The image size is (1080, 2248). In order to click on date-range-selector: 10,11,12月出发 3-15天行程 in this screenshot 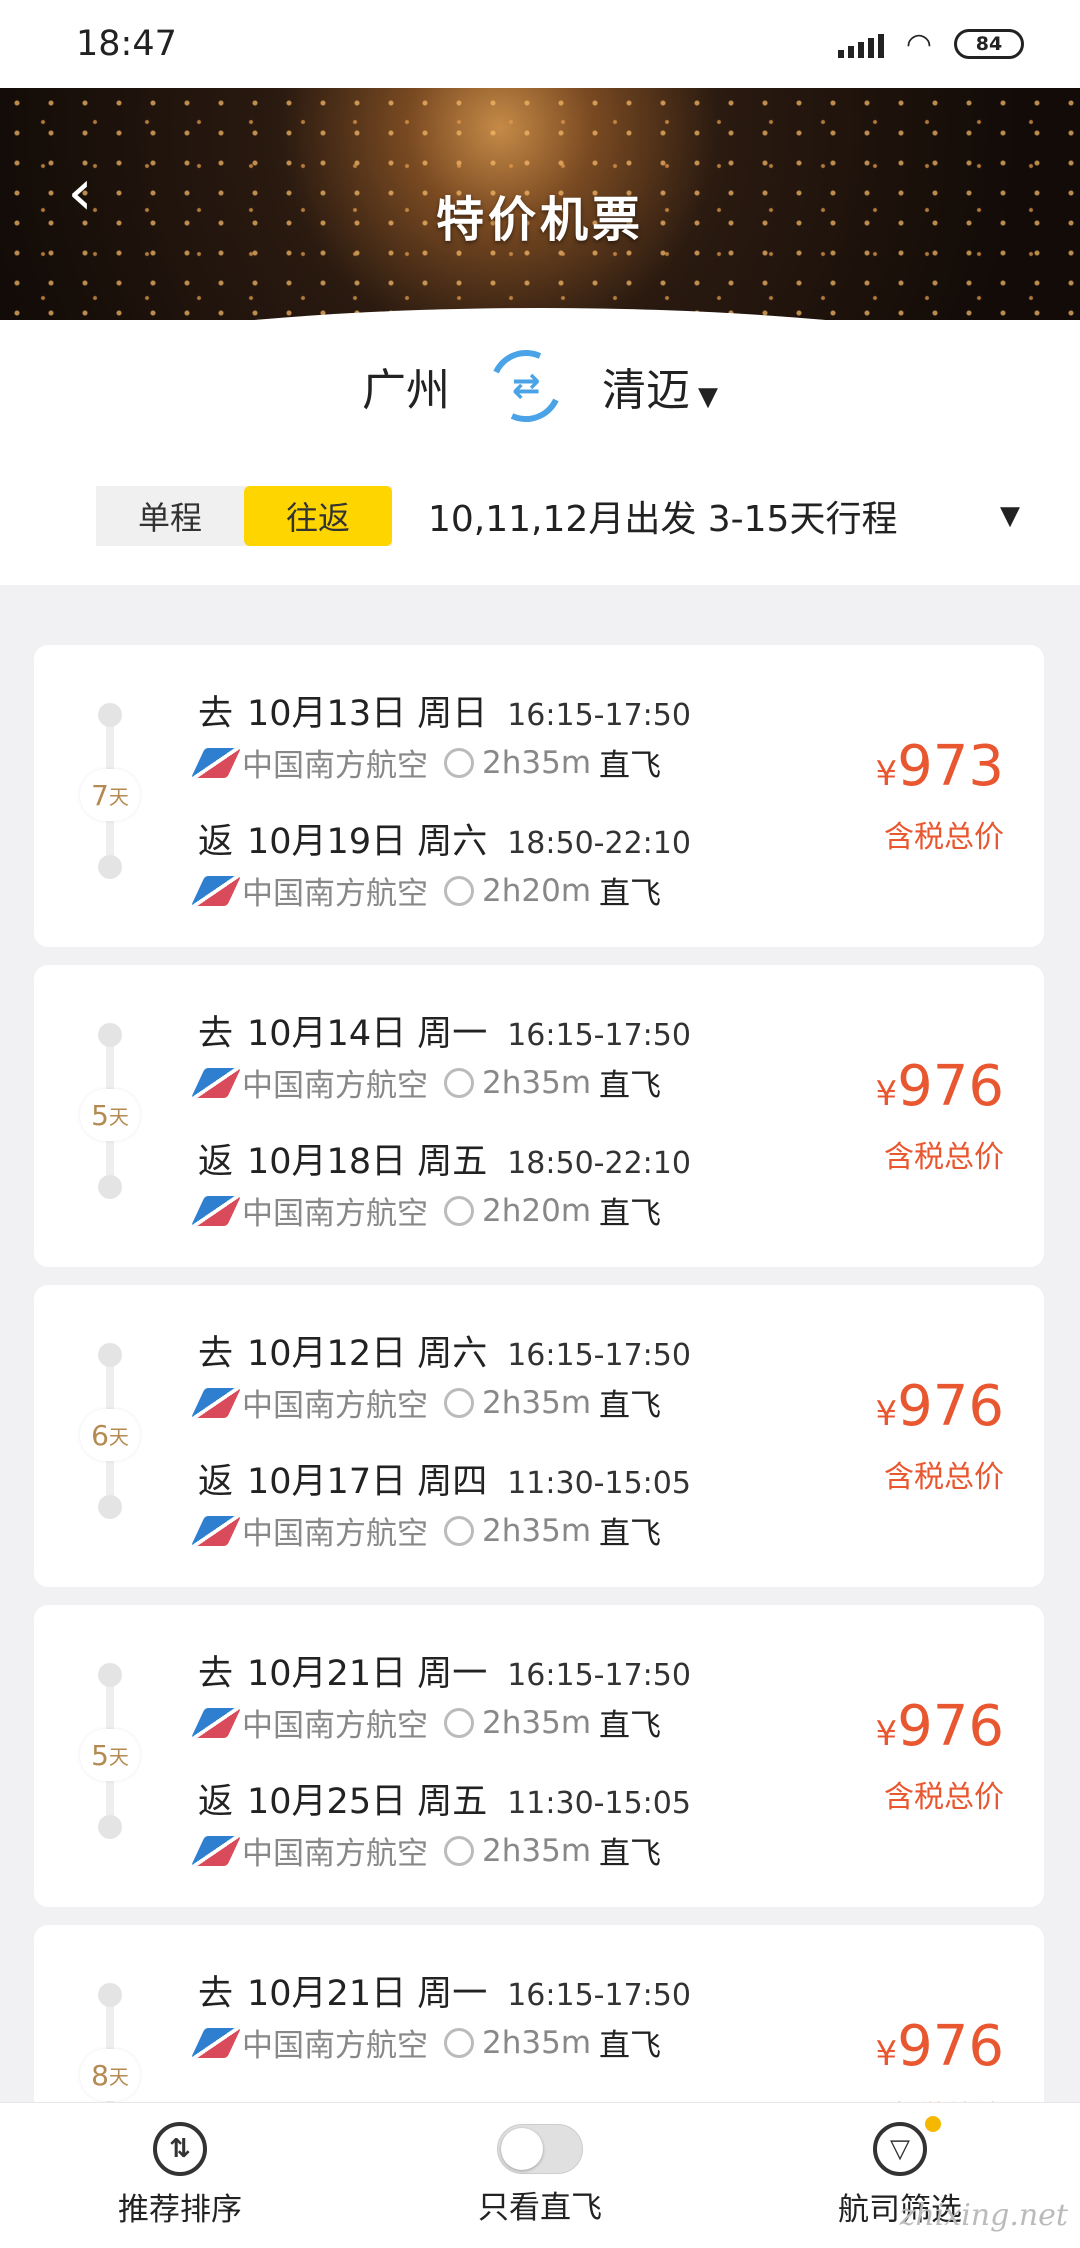, I will do `click(714, 516)`.